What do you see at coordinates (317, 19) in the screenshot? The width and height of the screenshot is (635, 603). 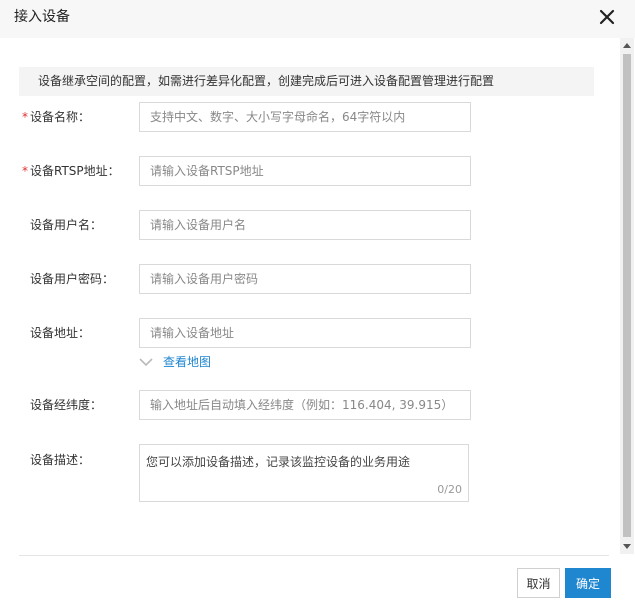 I see `dialog-header: 接入设备` at bounding box center [317, 19].